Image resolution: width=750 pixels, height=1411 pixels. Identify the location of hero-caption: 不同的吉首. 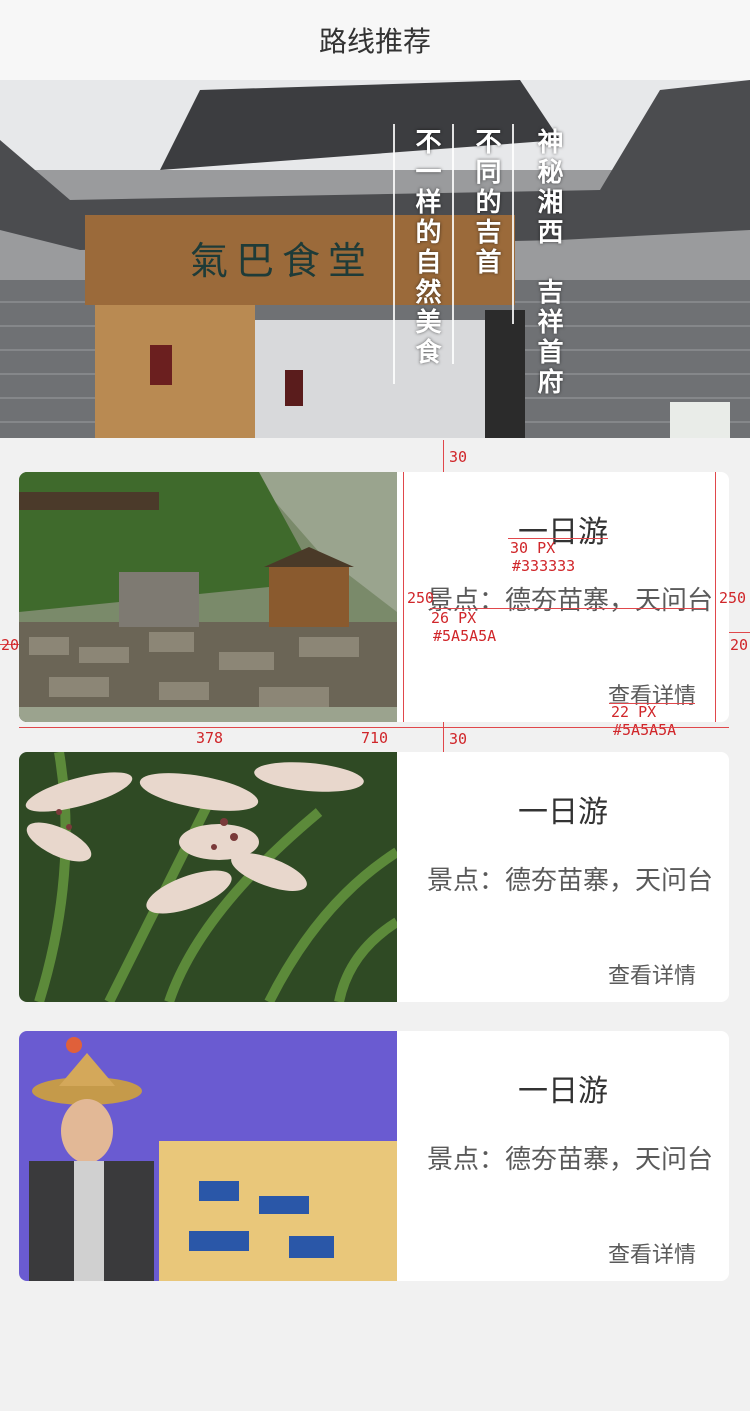
(486, 203).